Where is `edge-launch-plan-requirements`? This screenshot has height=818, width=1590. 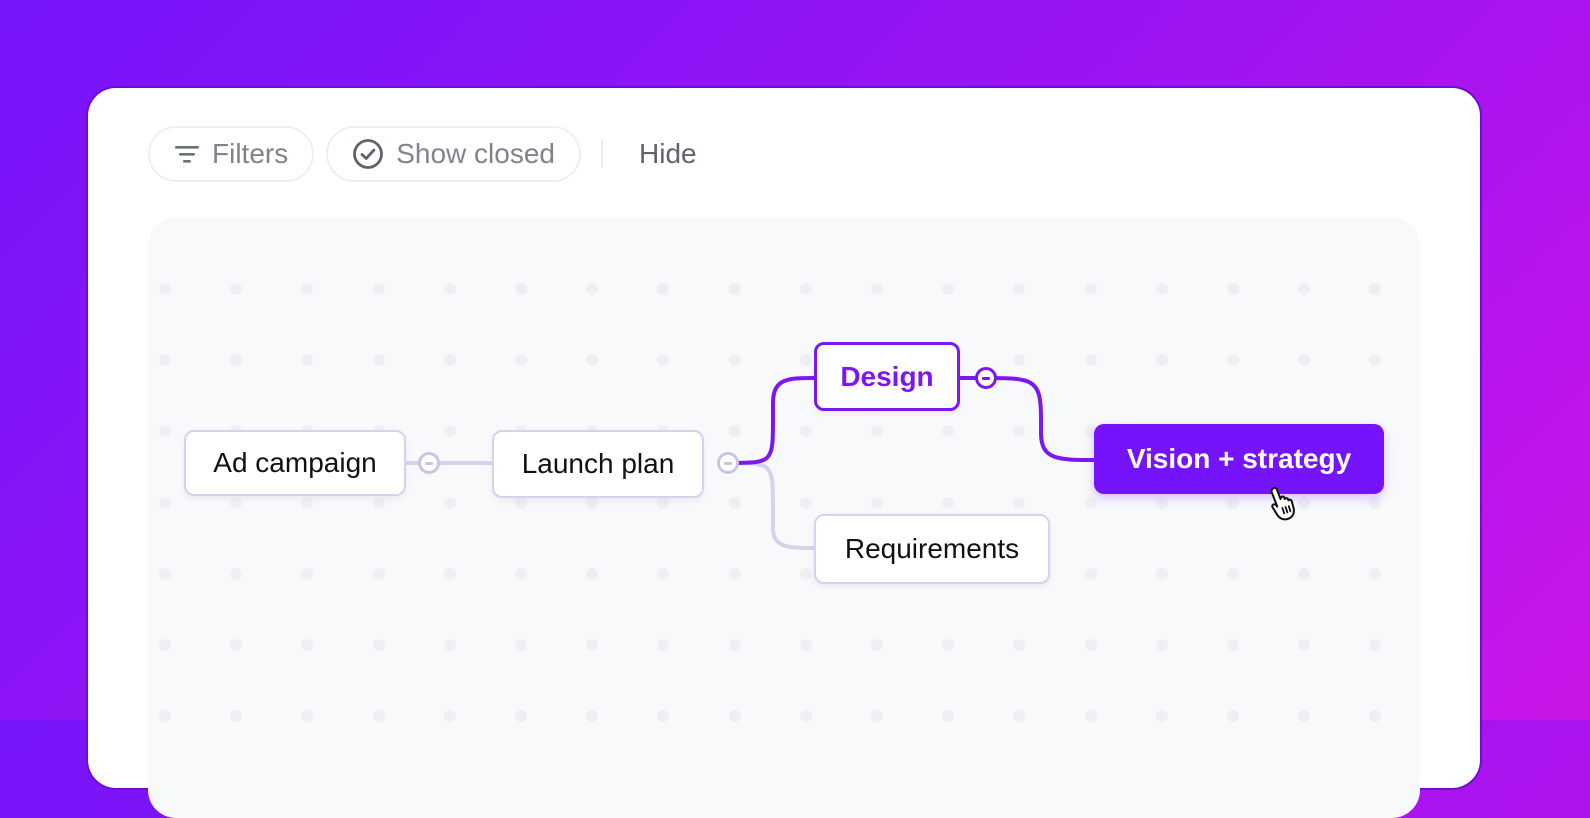 edge-launch-plan-requirements is located at coordinates (772, 505).